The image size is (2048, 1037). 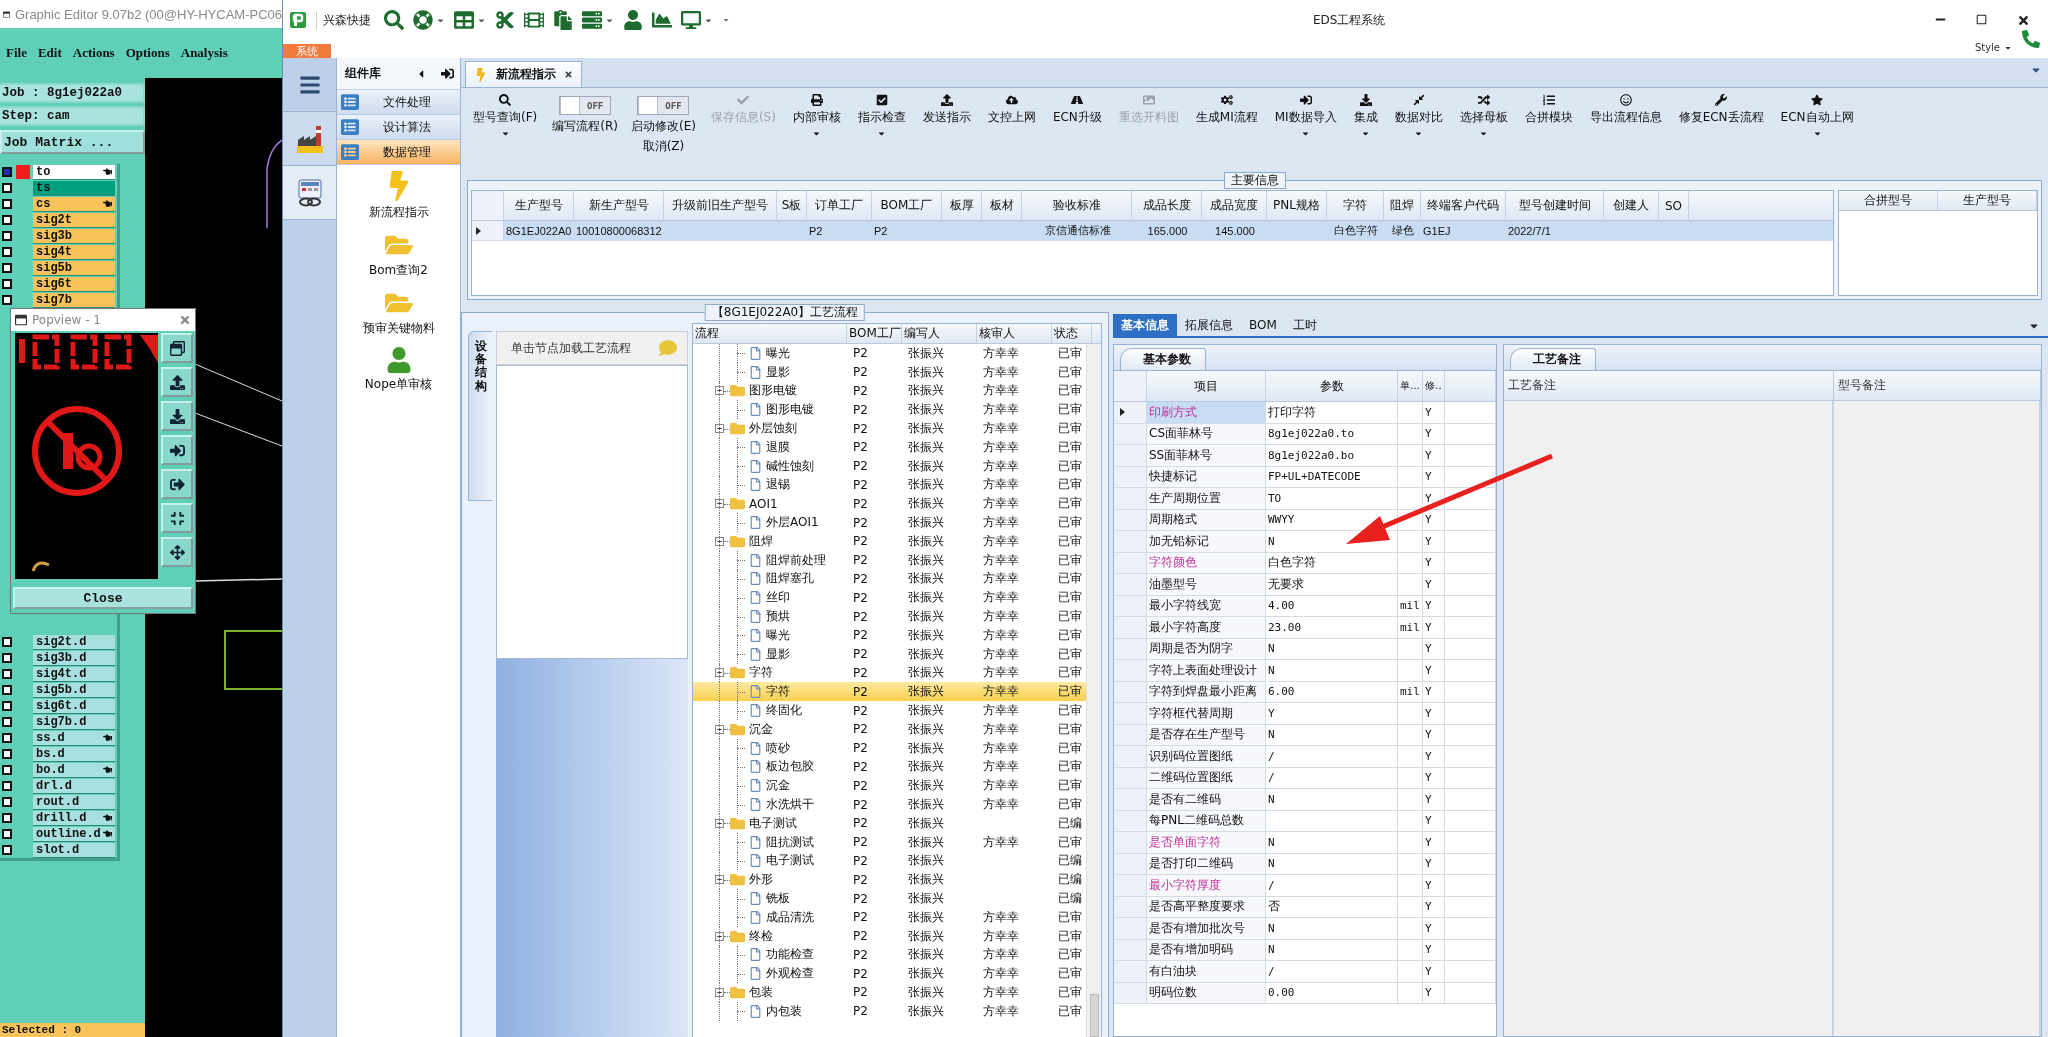 What do you see at coordinates (962, 205) in the screenshot?
I see `column-header: 板厚` at bounding box center [962, 205].